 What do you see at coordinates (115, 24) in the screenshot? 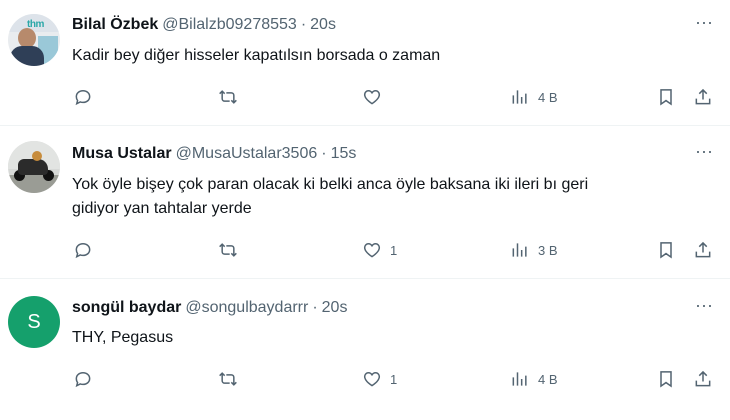
I see `display-name: Bilal Özbek` at bounding box center [115, 24].